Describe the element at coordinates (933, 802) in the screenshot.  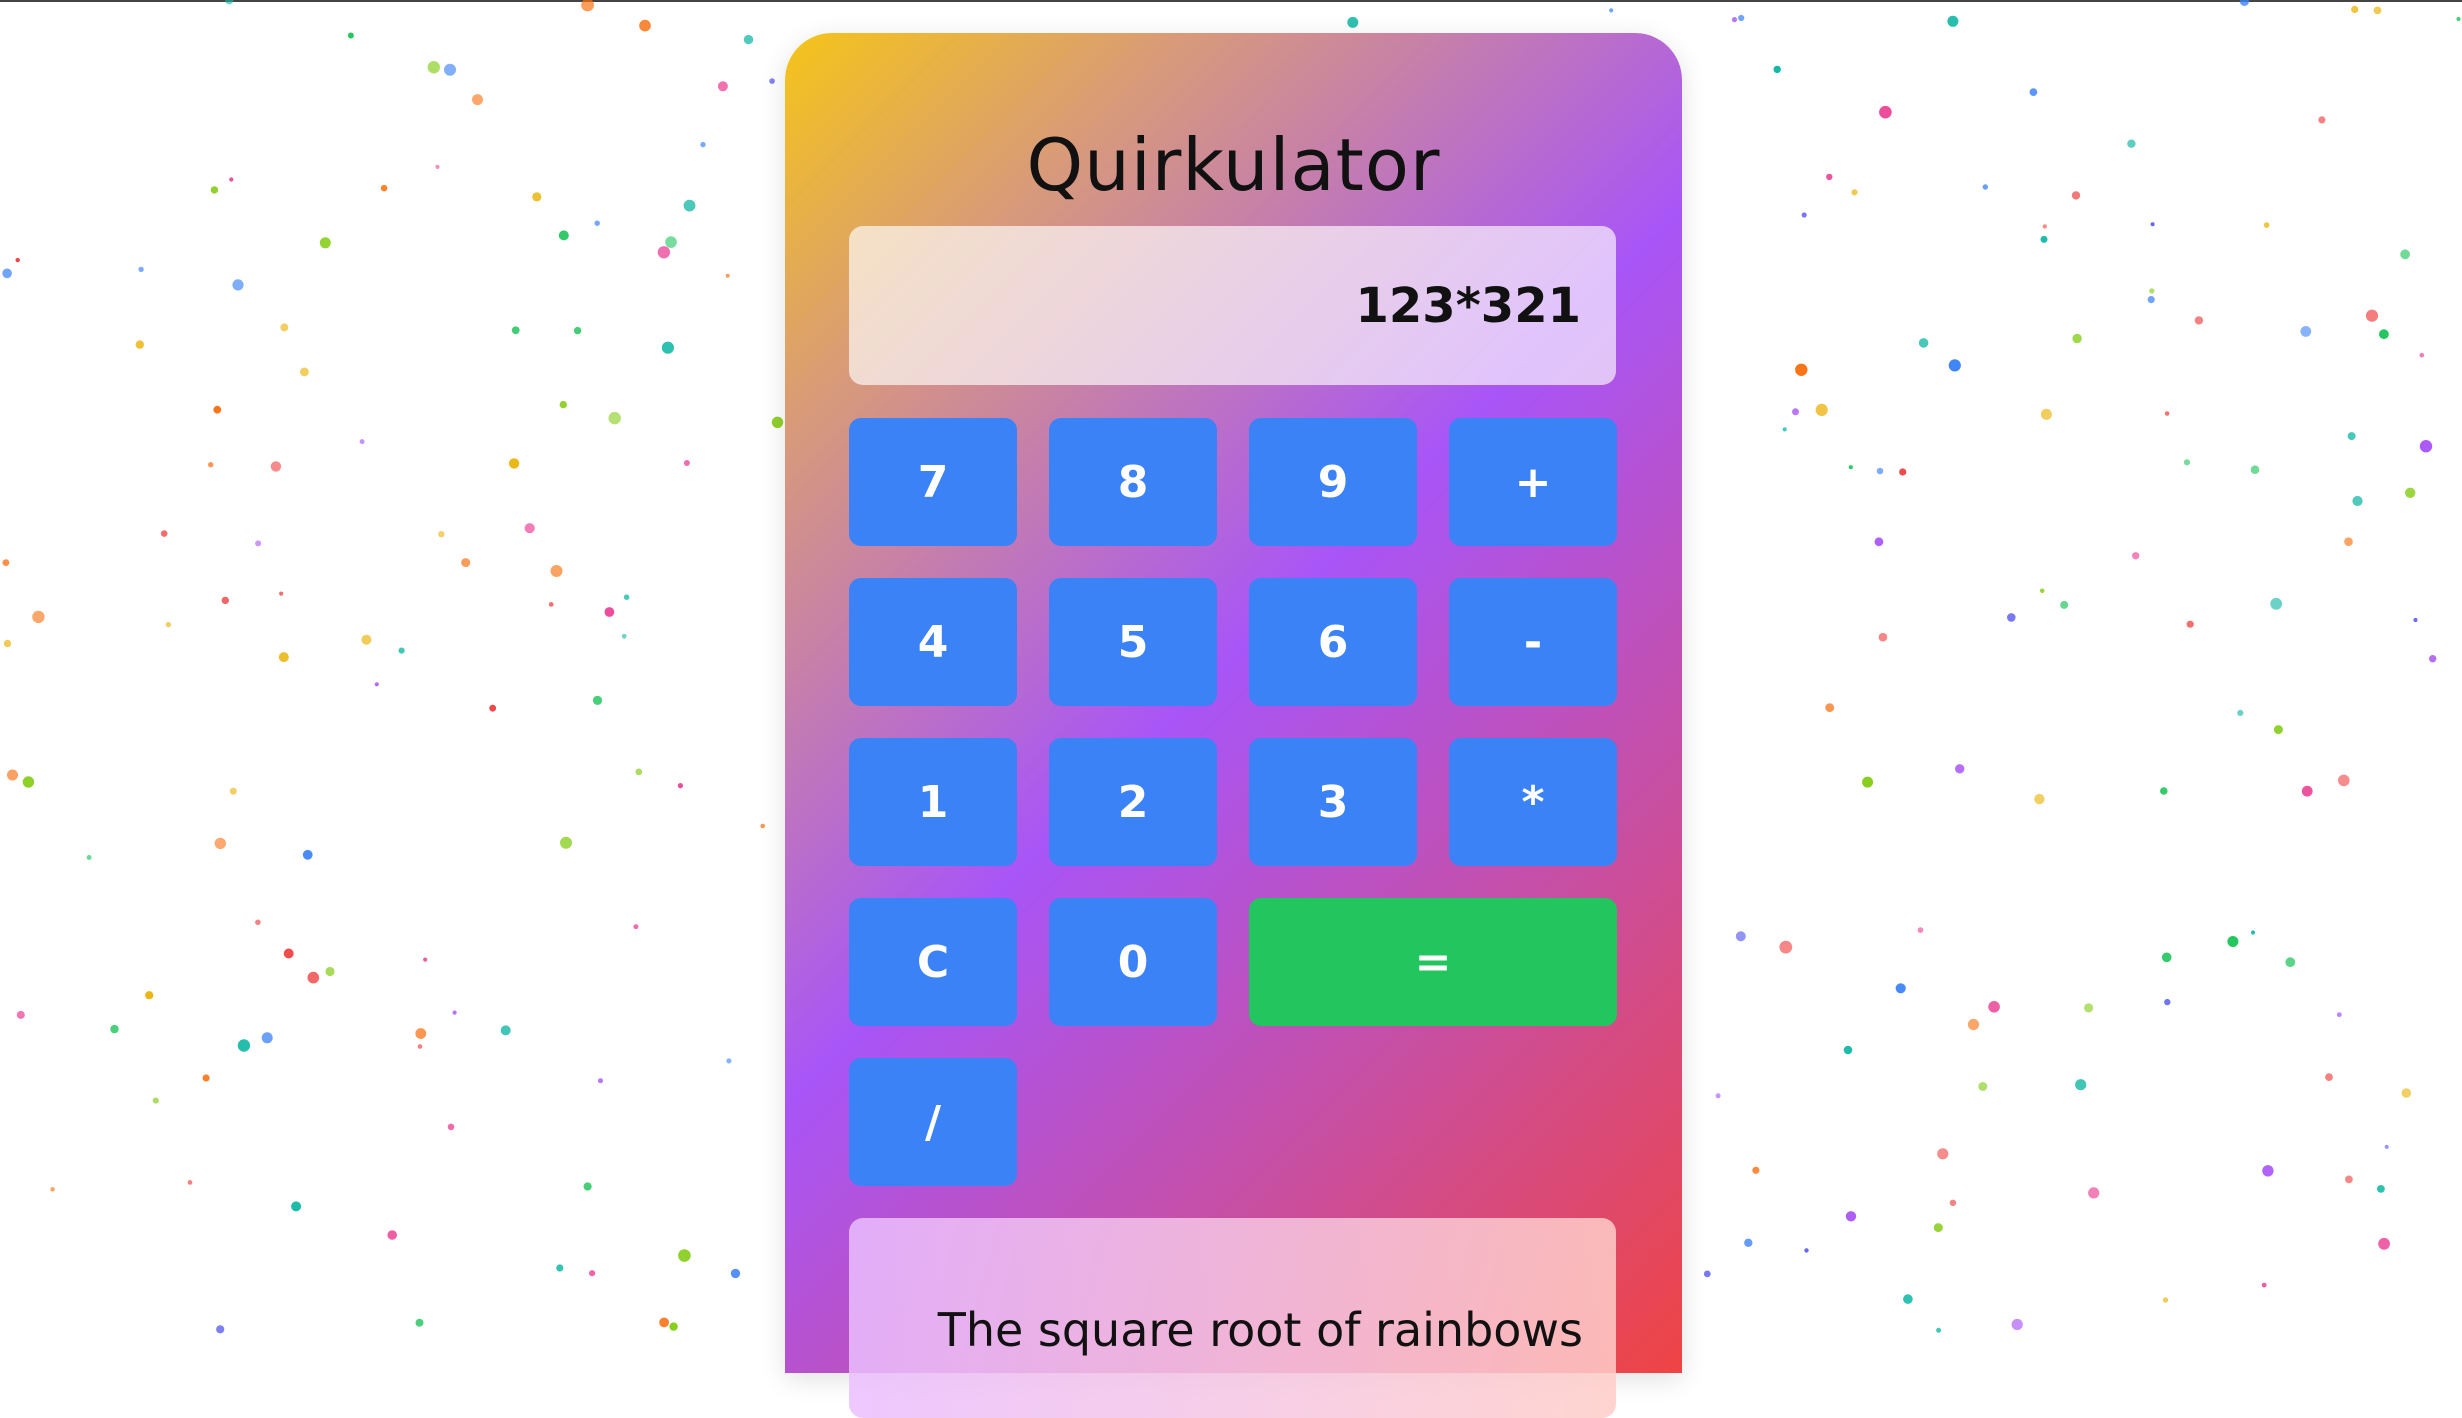
I see `key-1: 1` at that location.